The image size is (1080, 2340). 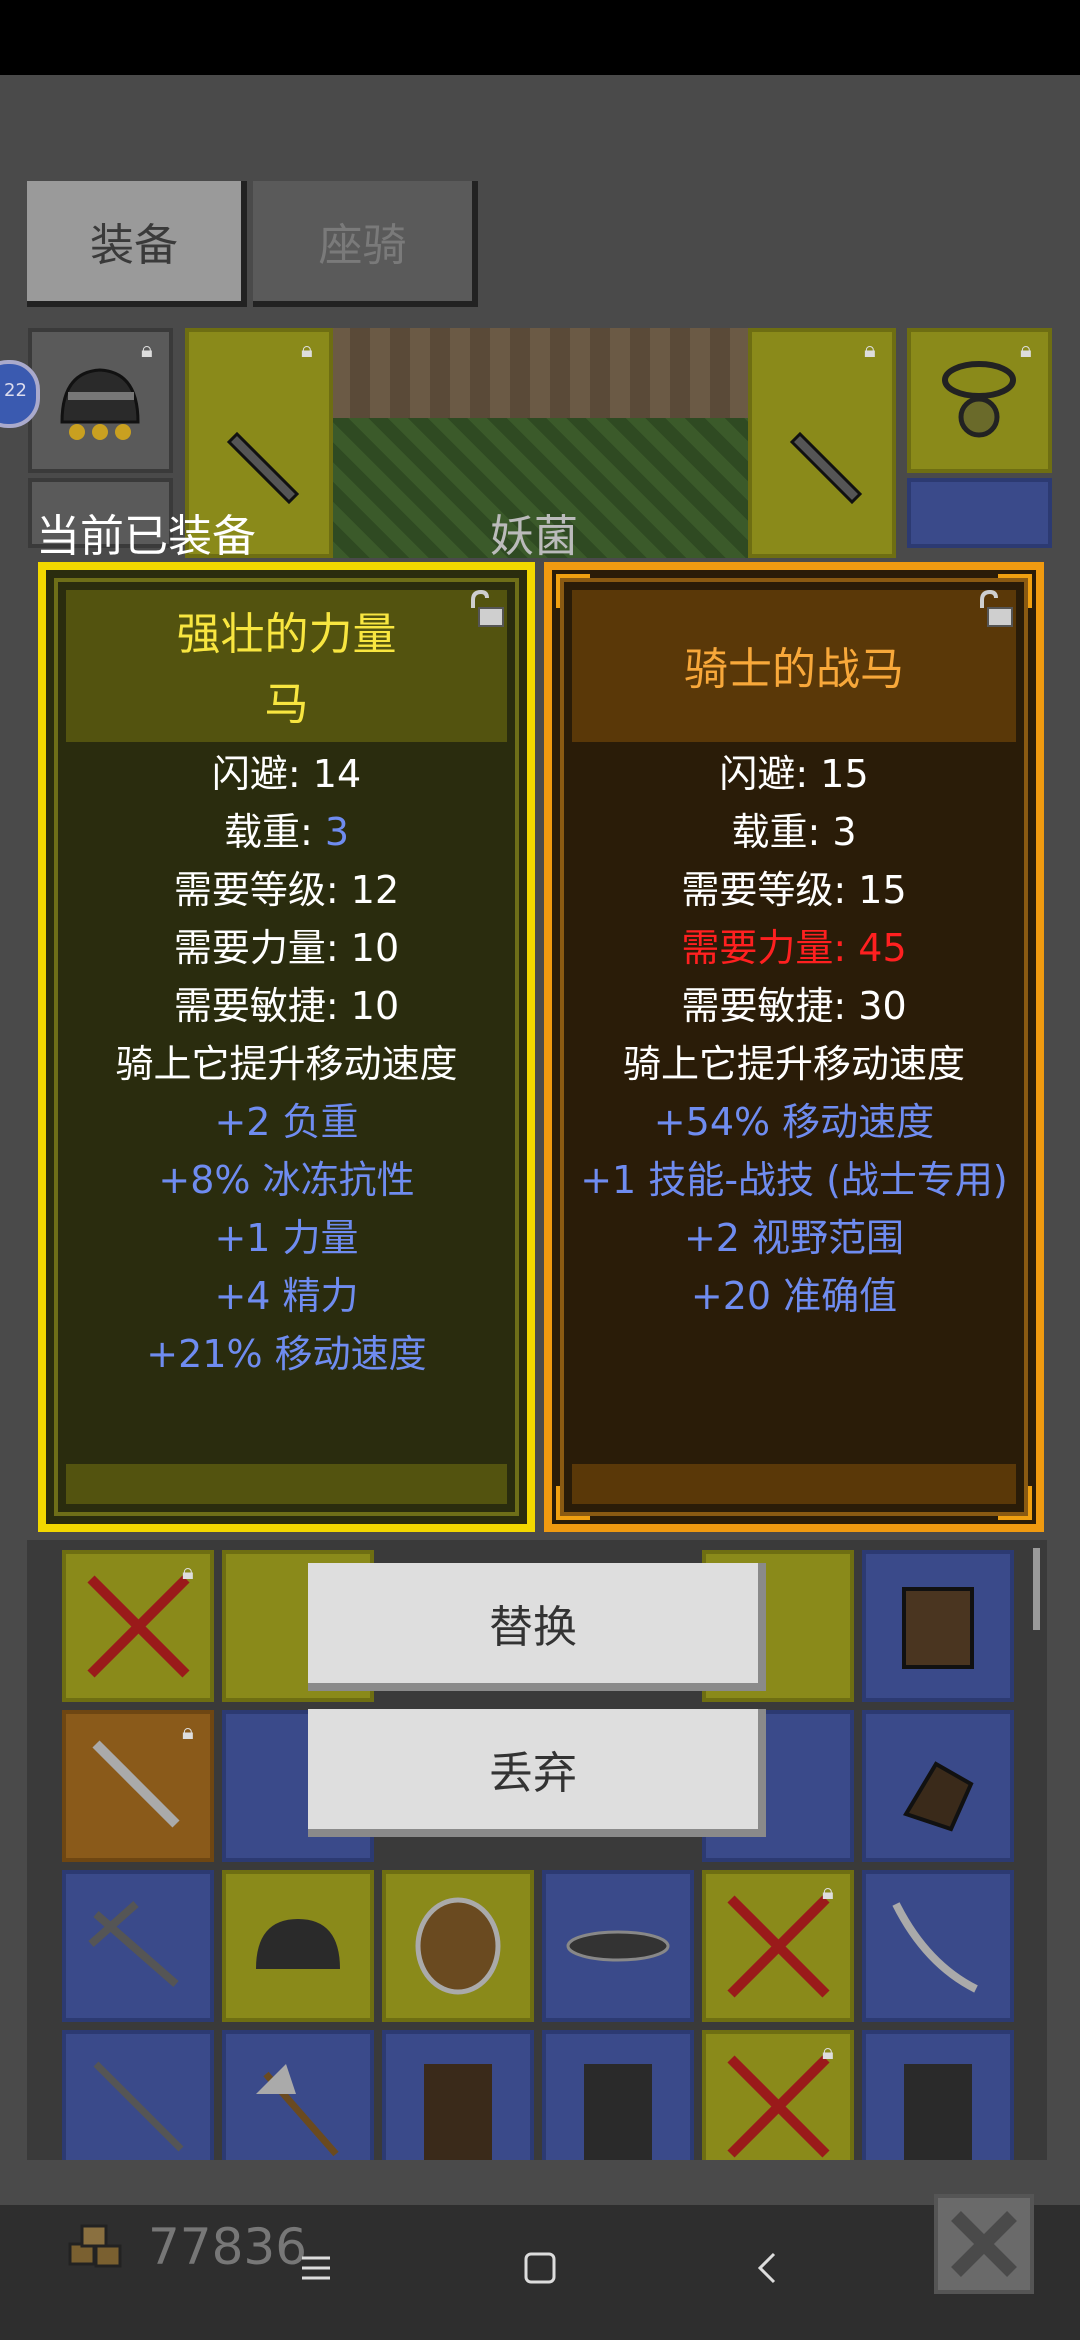 I want to click on gold-amount: 77836, so click(x=228, y=2247).